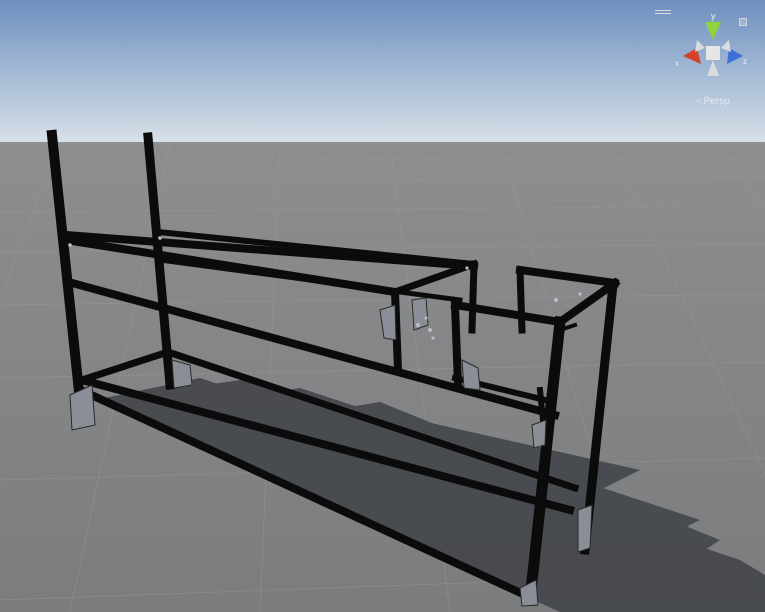 Image resolution: width=765 pixels, height=612 pixels. What do you see at coordinates (704, 62) in the screenshot?
I see `orientation-gizmo: y x z < Persp` at bounding box center [704, 62].